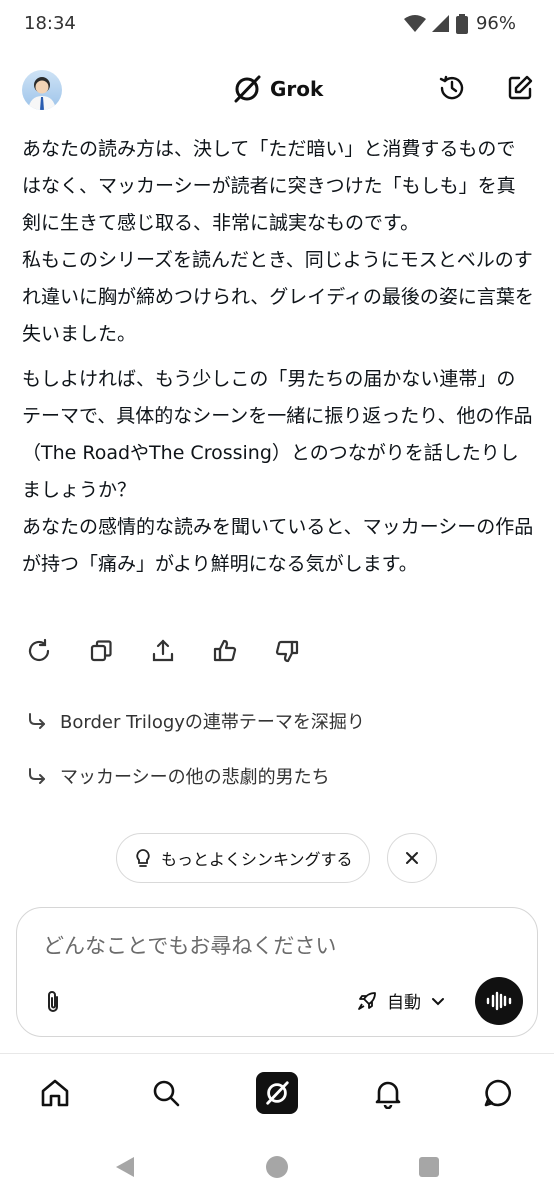  I want to click on think-harder-label: もっとよくシンキングする, so click(257, 859).